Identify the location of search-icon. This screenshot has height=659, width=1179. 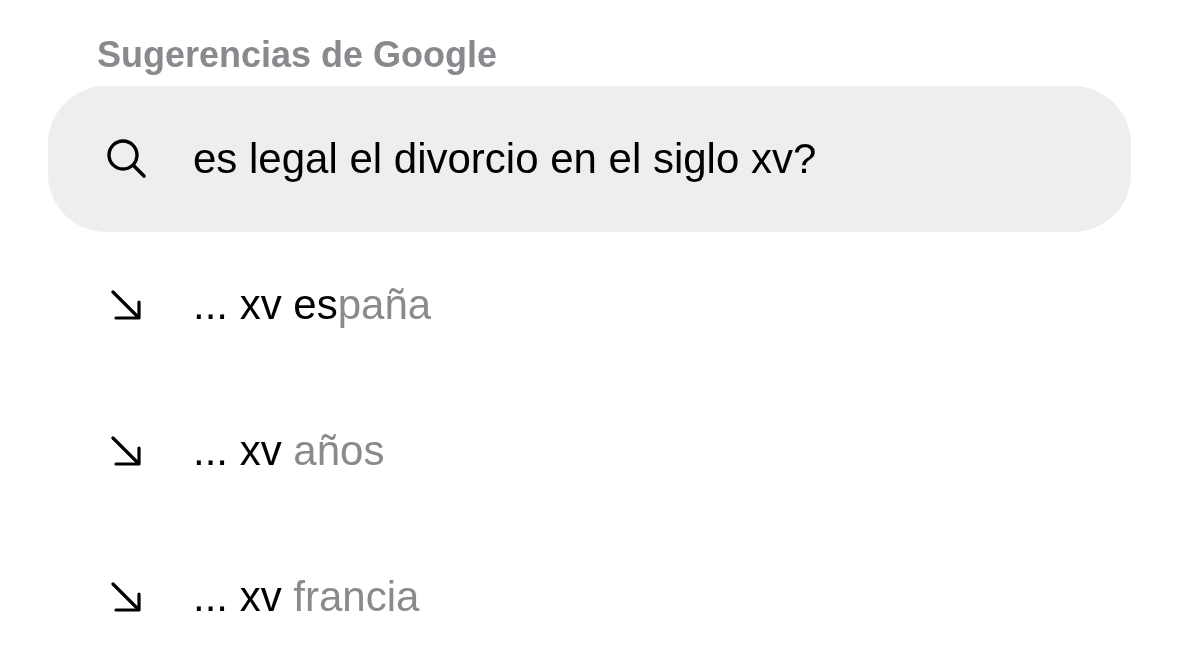
(126, 159).